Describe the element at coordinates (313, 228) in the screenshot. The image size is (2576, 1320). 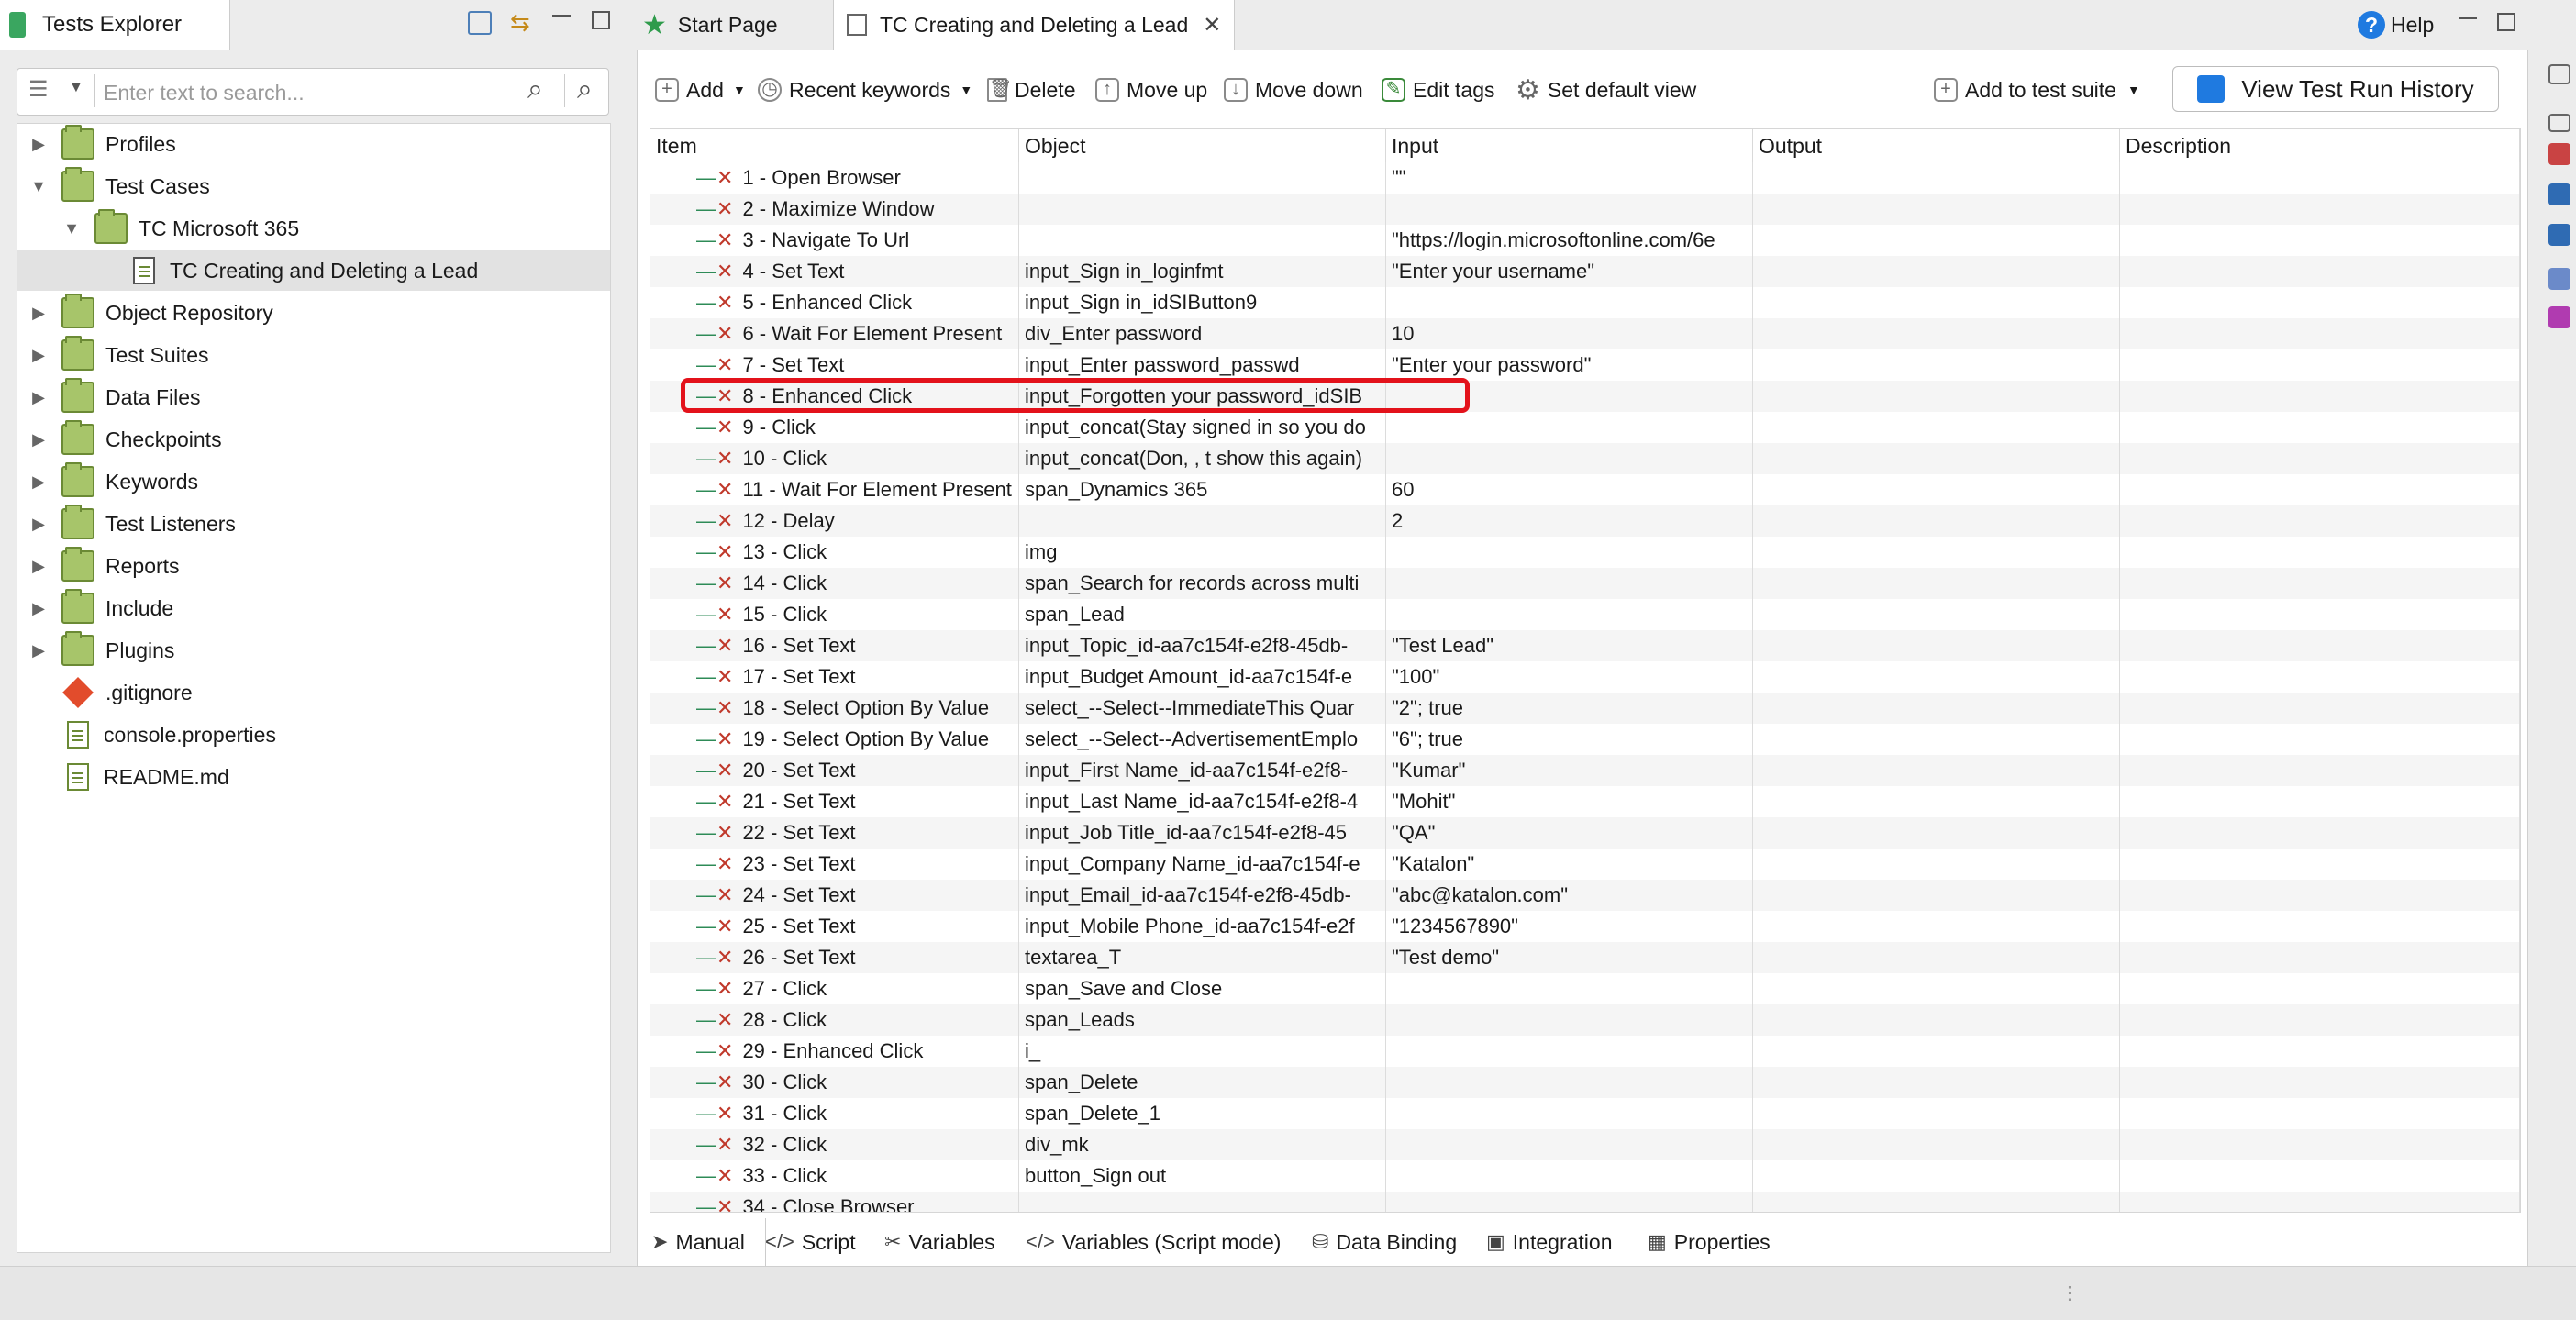
I see `tree-item: ▼ TC Microsoft 365` at that location.